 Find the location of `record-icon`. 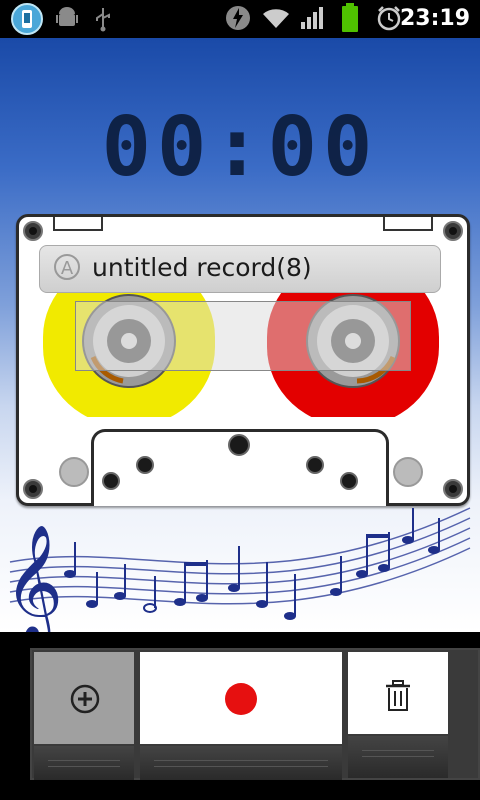

record-icon is located at coordinates (241, 699).